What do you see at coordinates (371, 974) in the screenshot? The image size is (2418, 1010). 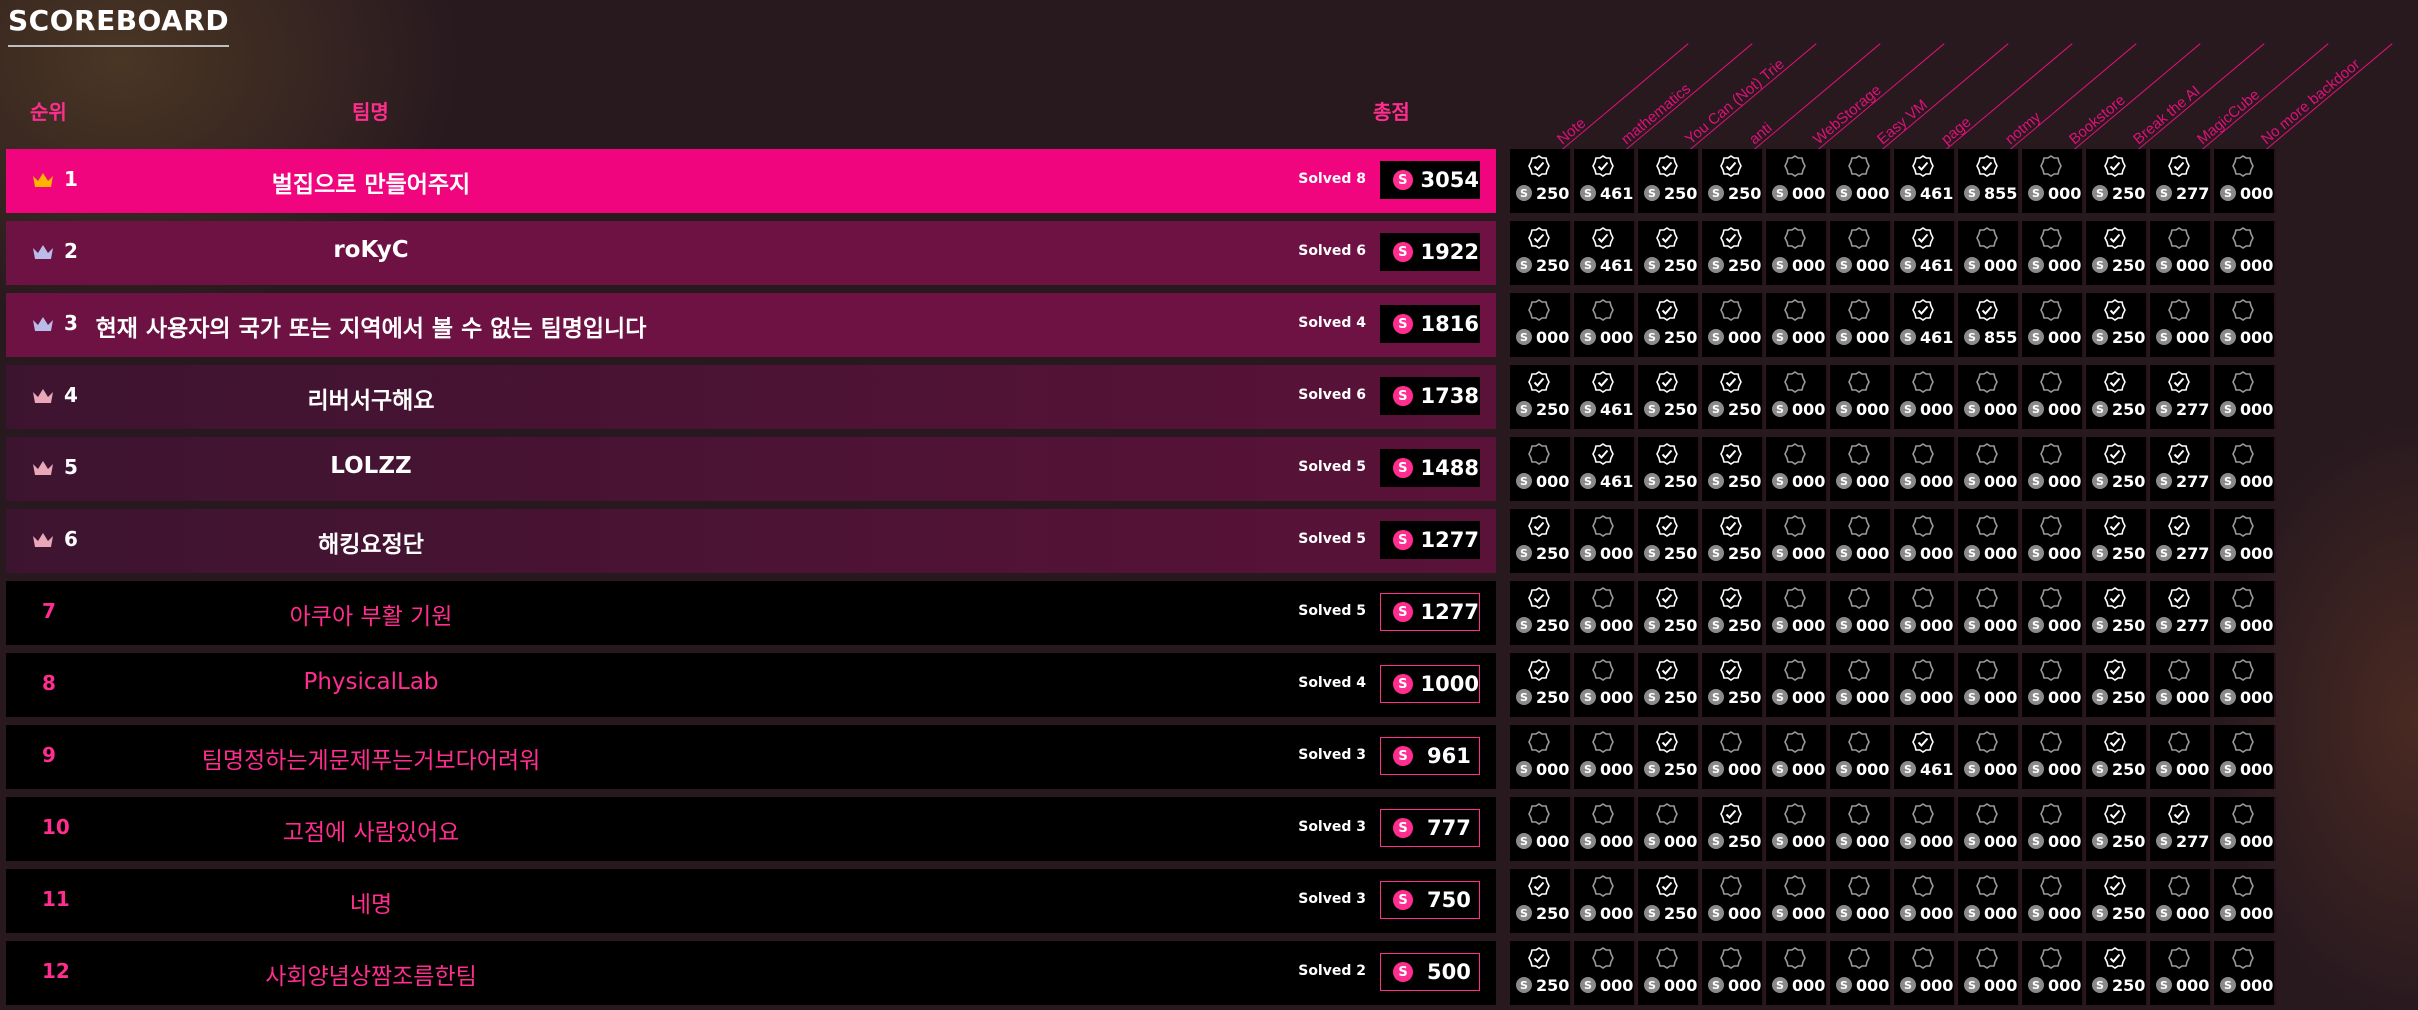 I see `team-name: 사회양념상짬조름한팀` at bounding box center [371, 974].